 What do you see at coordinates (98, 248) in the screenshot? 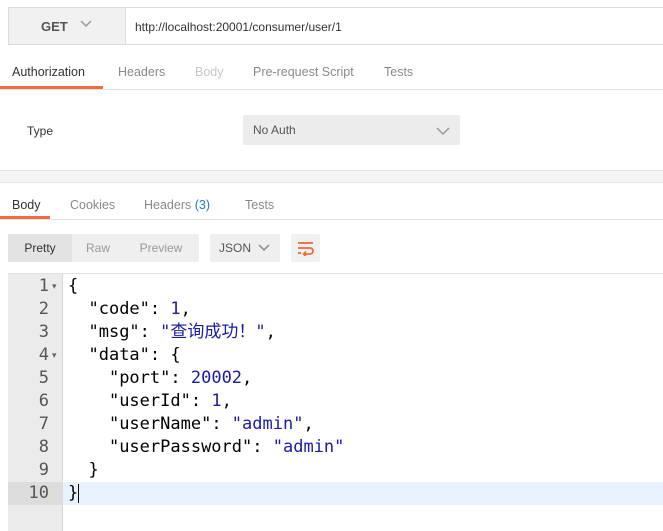
I see `raw-button: Raw` at bounding box center [98, 248].